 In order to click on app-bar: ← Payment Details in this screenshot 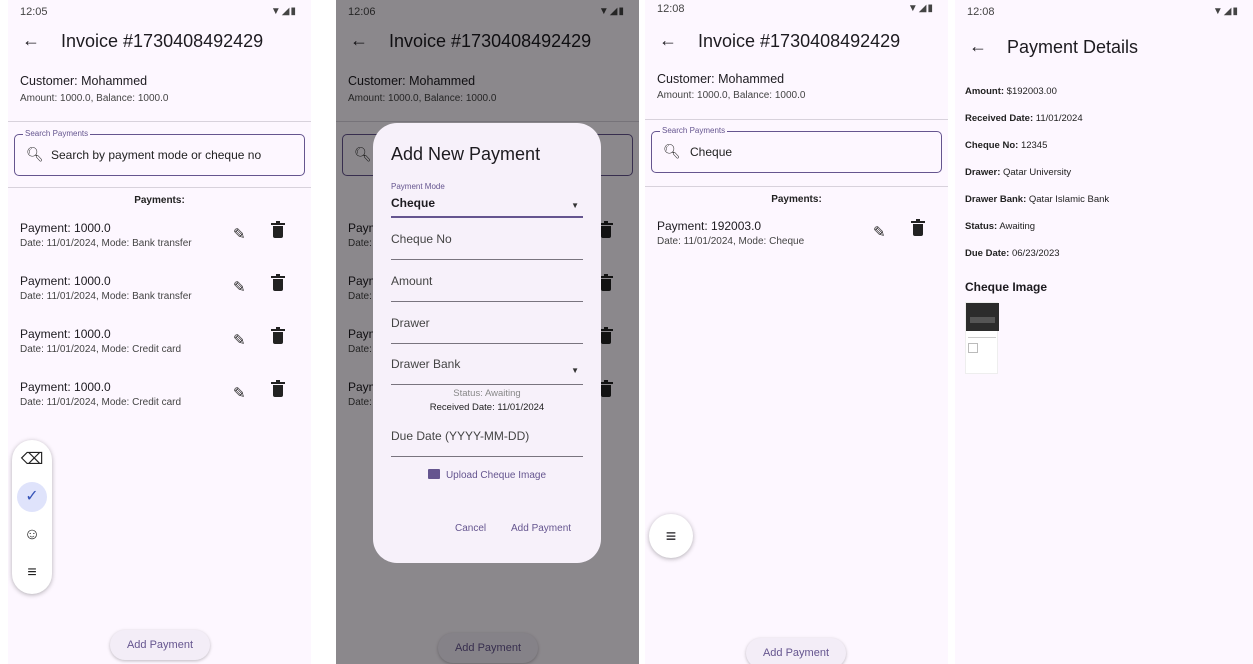, I will do `click(1104, 49)`.